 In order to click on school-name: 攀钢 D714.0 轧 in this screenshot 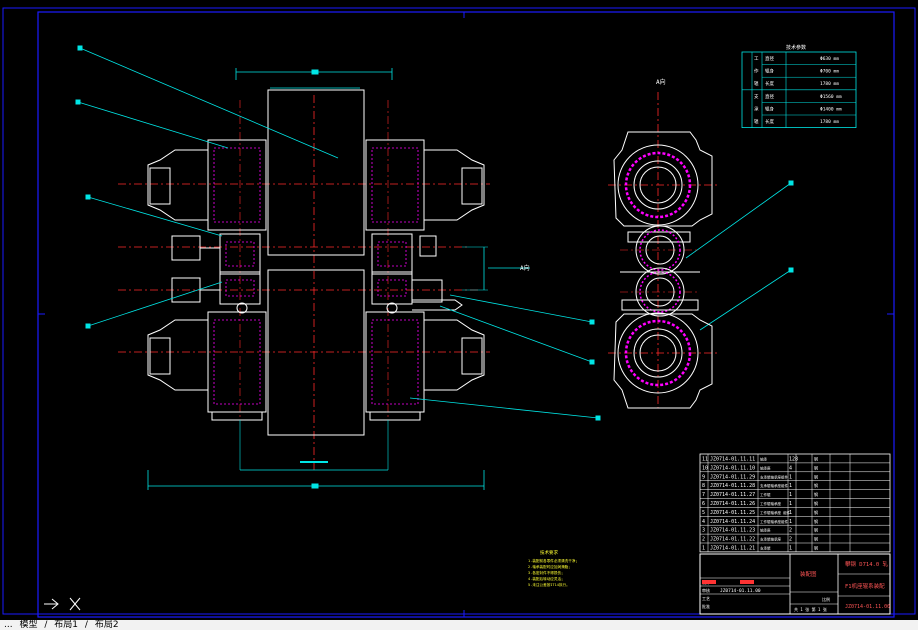, I will do `click(866, 564)`.